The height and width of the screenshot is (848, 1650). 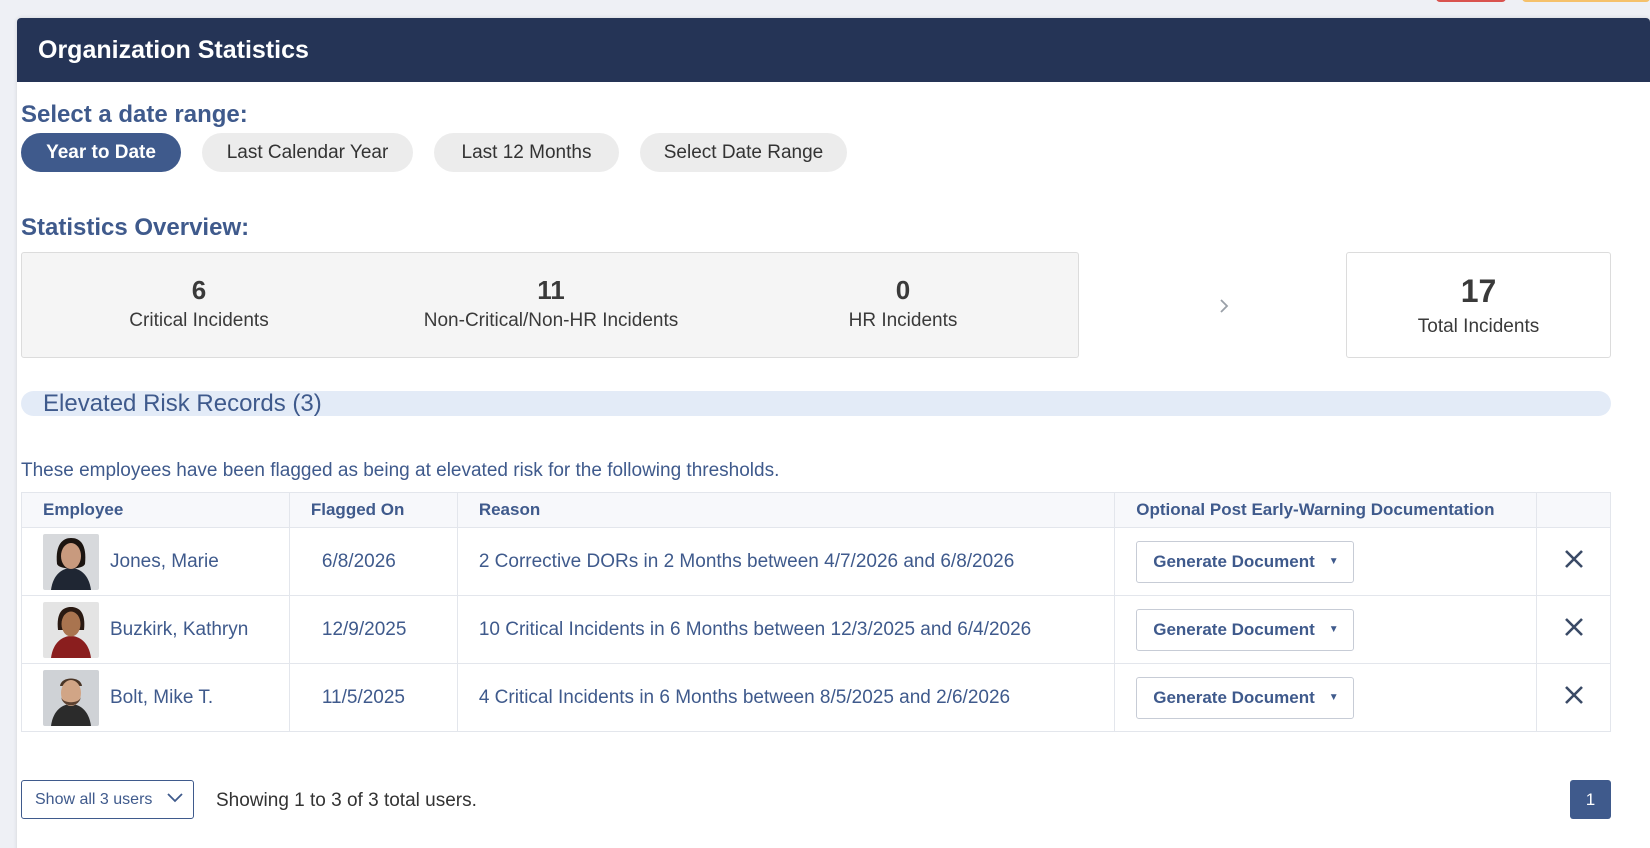 What do you see at coordinates (373, 697) in the screenshot?
I see `flagged-on-cell: 11/5/2025` at bounding box center [373, 697].